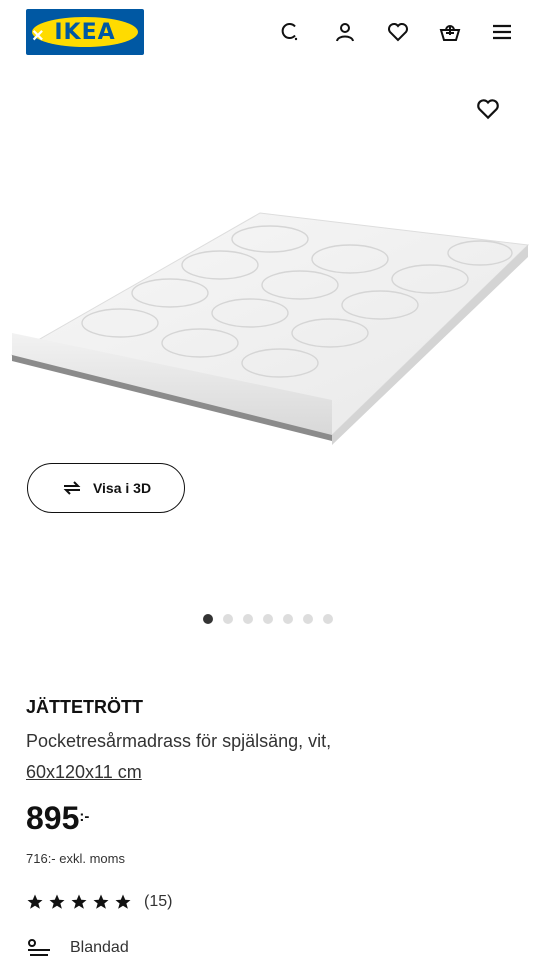 This screenshot has width=541, height=960. I want to click on view-in-3d-label: Visa i 3D, so click(122, 488).